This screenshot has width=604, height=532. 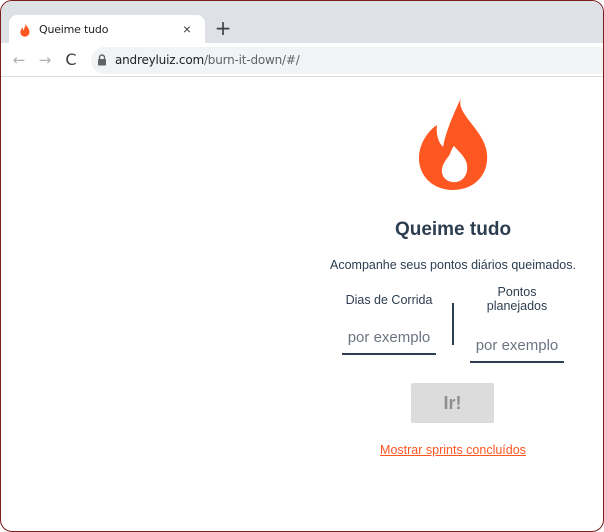 What do you see at coordinates (45, 60) in the screenshot?
I see `forward-icon: →` at bounding box center [45, 60].